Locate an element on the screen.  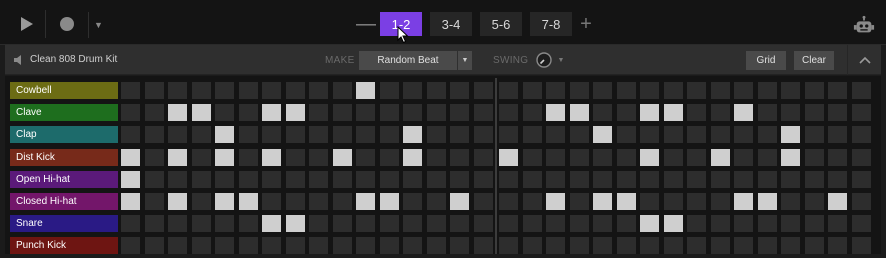
collapse-button is located at coordinates (864, 60).